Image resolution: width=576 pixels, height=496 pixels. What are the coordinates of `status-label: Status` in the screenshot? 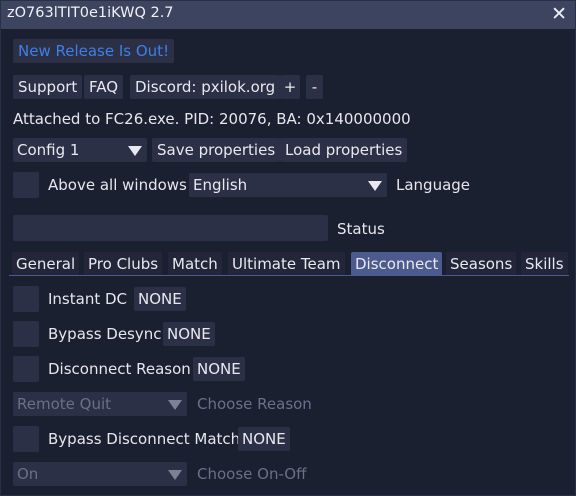 It's located at (361, 229).